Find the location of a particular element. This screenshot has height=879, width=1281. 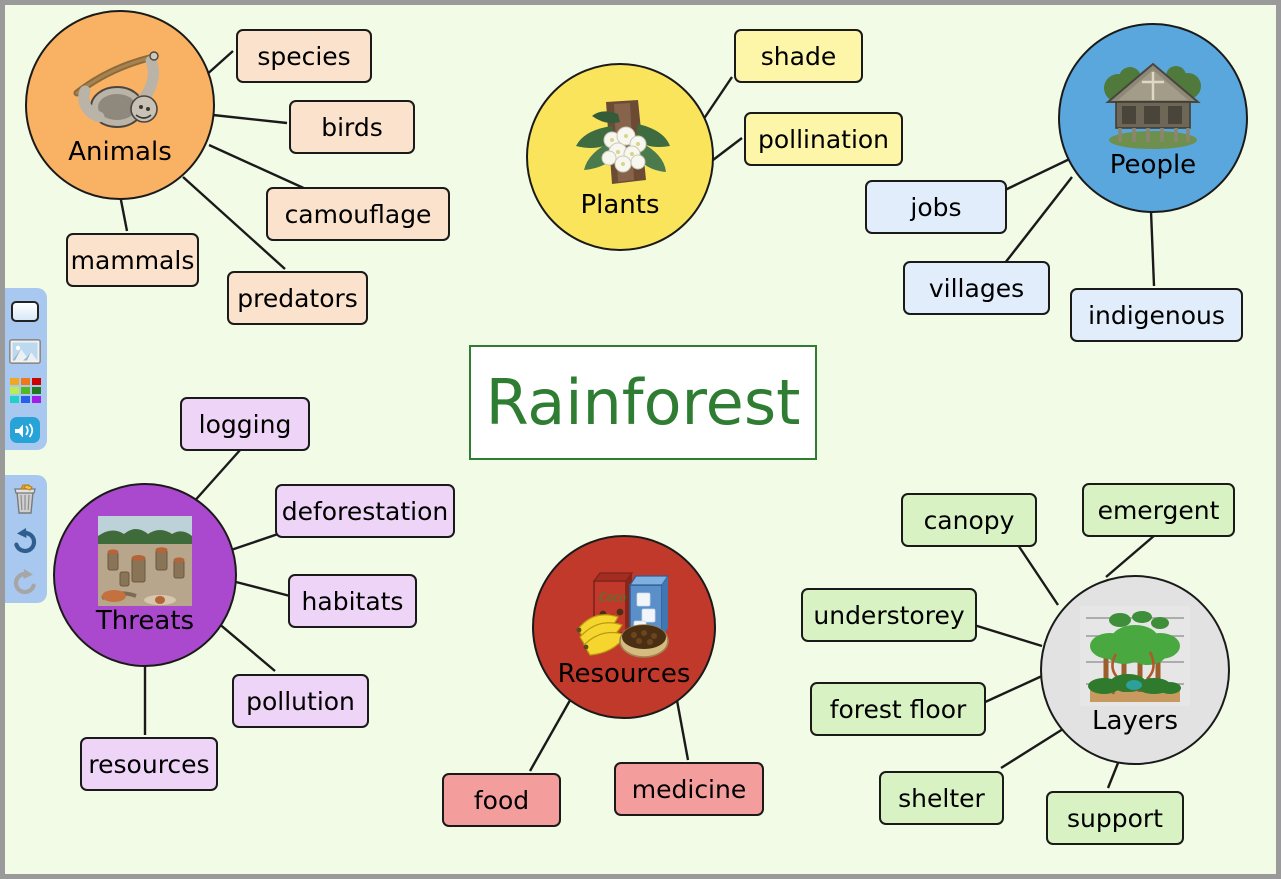

page-title: Rainforest is located at coordinates (643, 402).